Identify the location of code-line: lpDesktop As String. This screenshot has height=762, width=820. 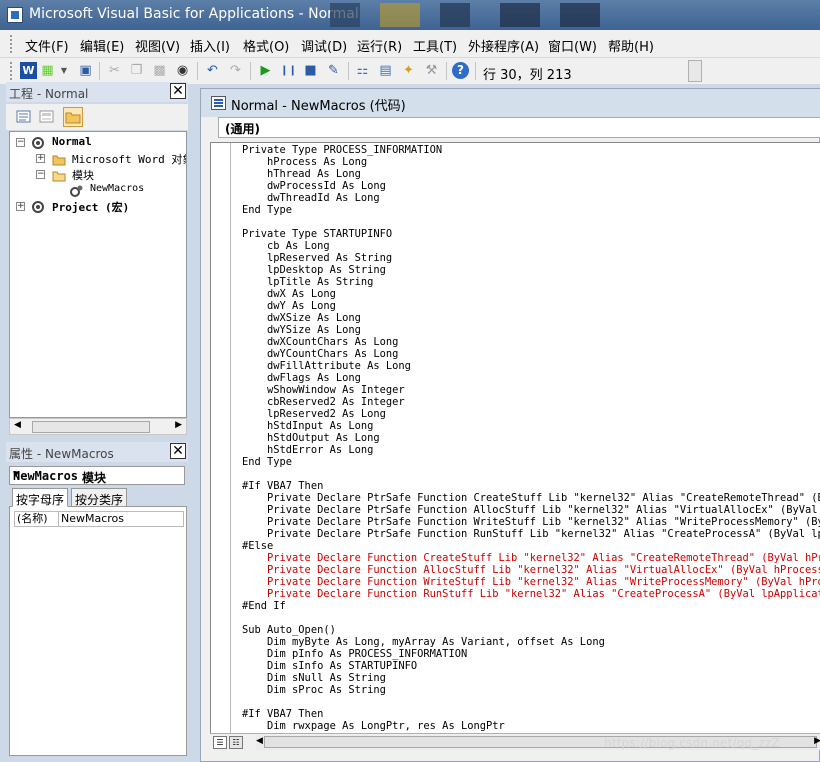
(531, 270).